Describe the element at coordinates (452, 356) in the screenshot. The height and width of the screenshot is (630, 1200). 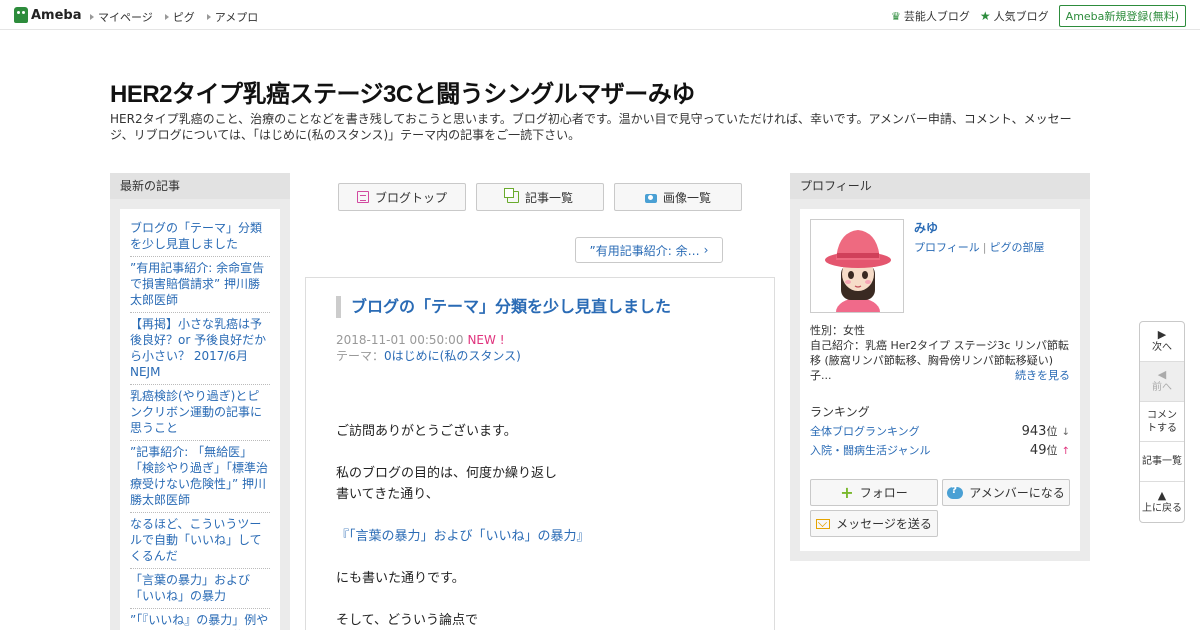
I see `theme-link: 0はじめに(私のスタンス)` at that location.